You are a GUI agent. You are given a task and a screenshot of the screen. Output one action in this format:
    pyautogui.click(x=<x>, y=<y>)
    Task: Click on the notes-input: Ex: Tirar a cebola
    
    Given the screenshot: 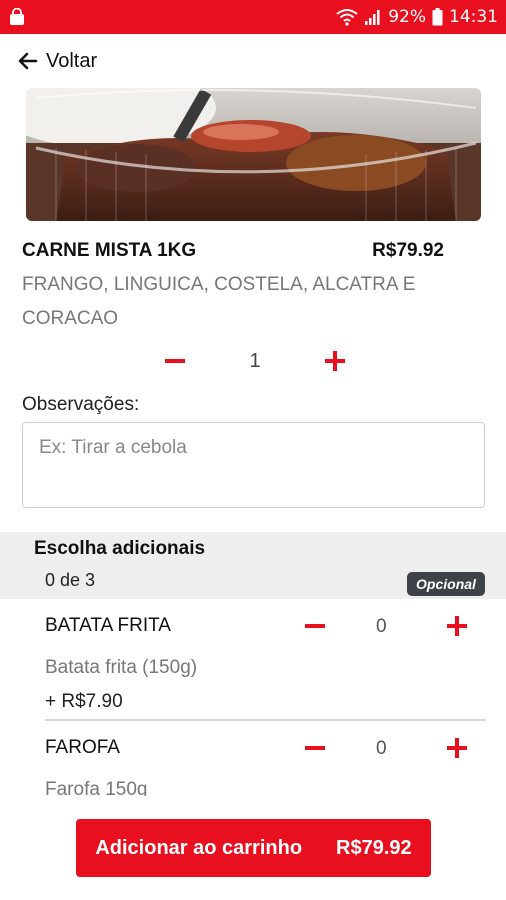 What is the action you would take?
    pyautogui.click(x=253, y=465)
    